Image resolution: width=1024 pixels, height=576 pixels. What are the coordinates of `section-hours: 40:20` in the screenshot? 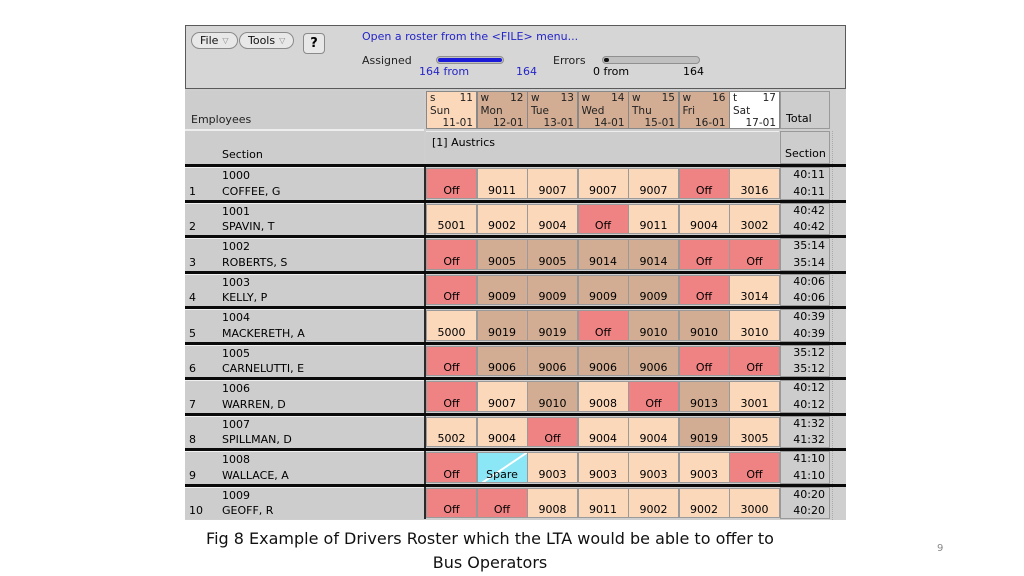 It's located at (809, 510).